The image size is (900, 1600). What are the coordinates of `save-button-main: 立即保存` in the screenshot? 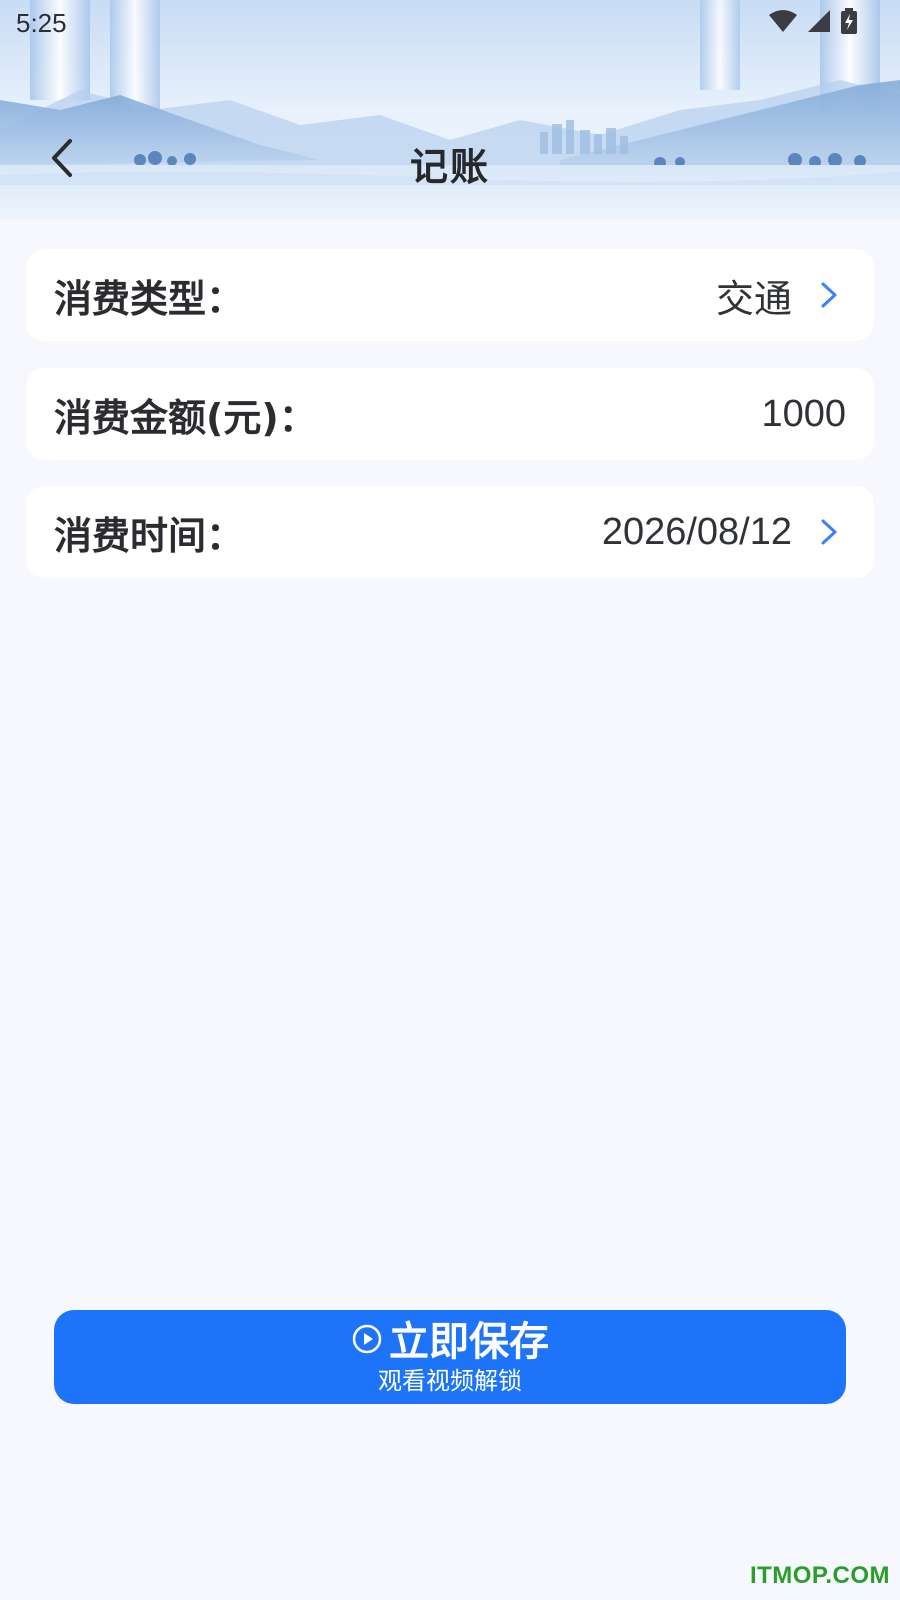 It's located at (450, 1342).